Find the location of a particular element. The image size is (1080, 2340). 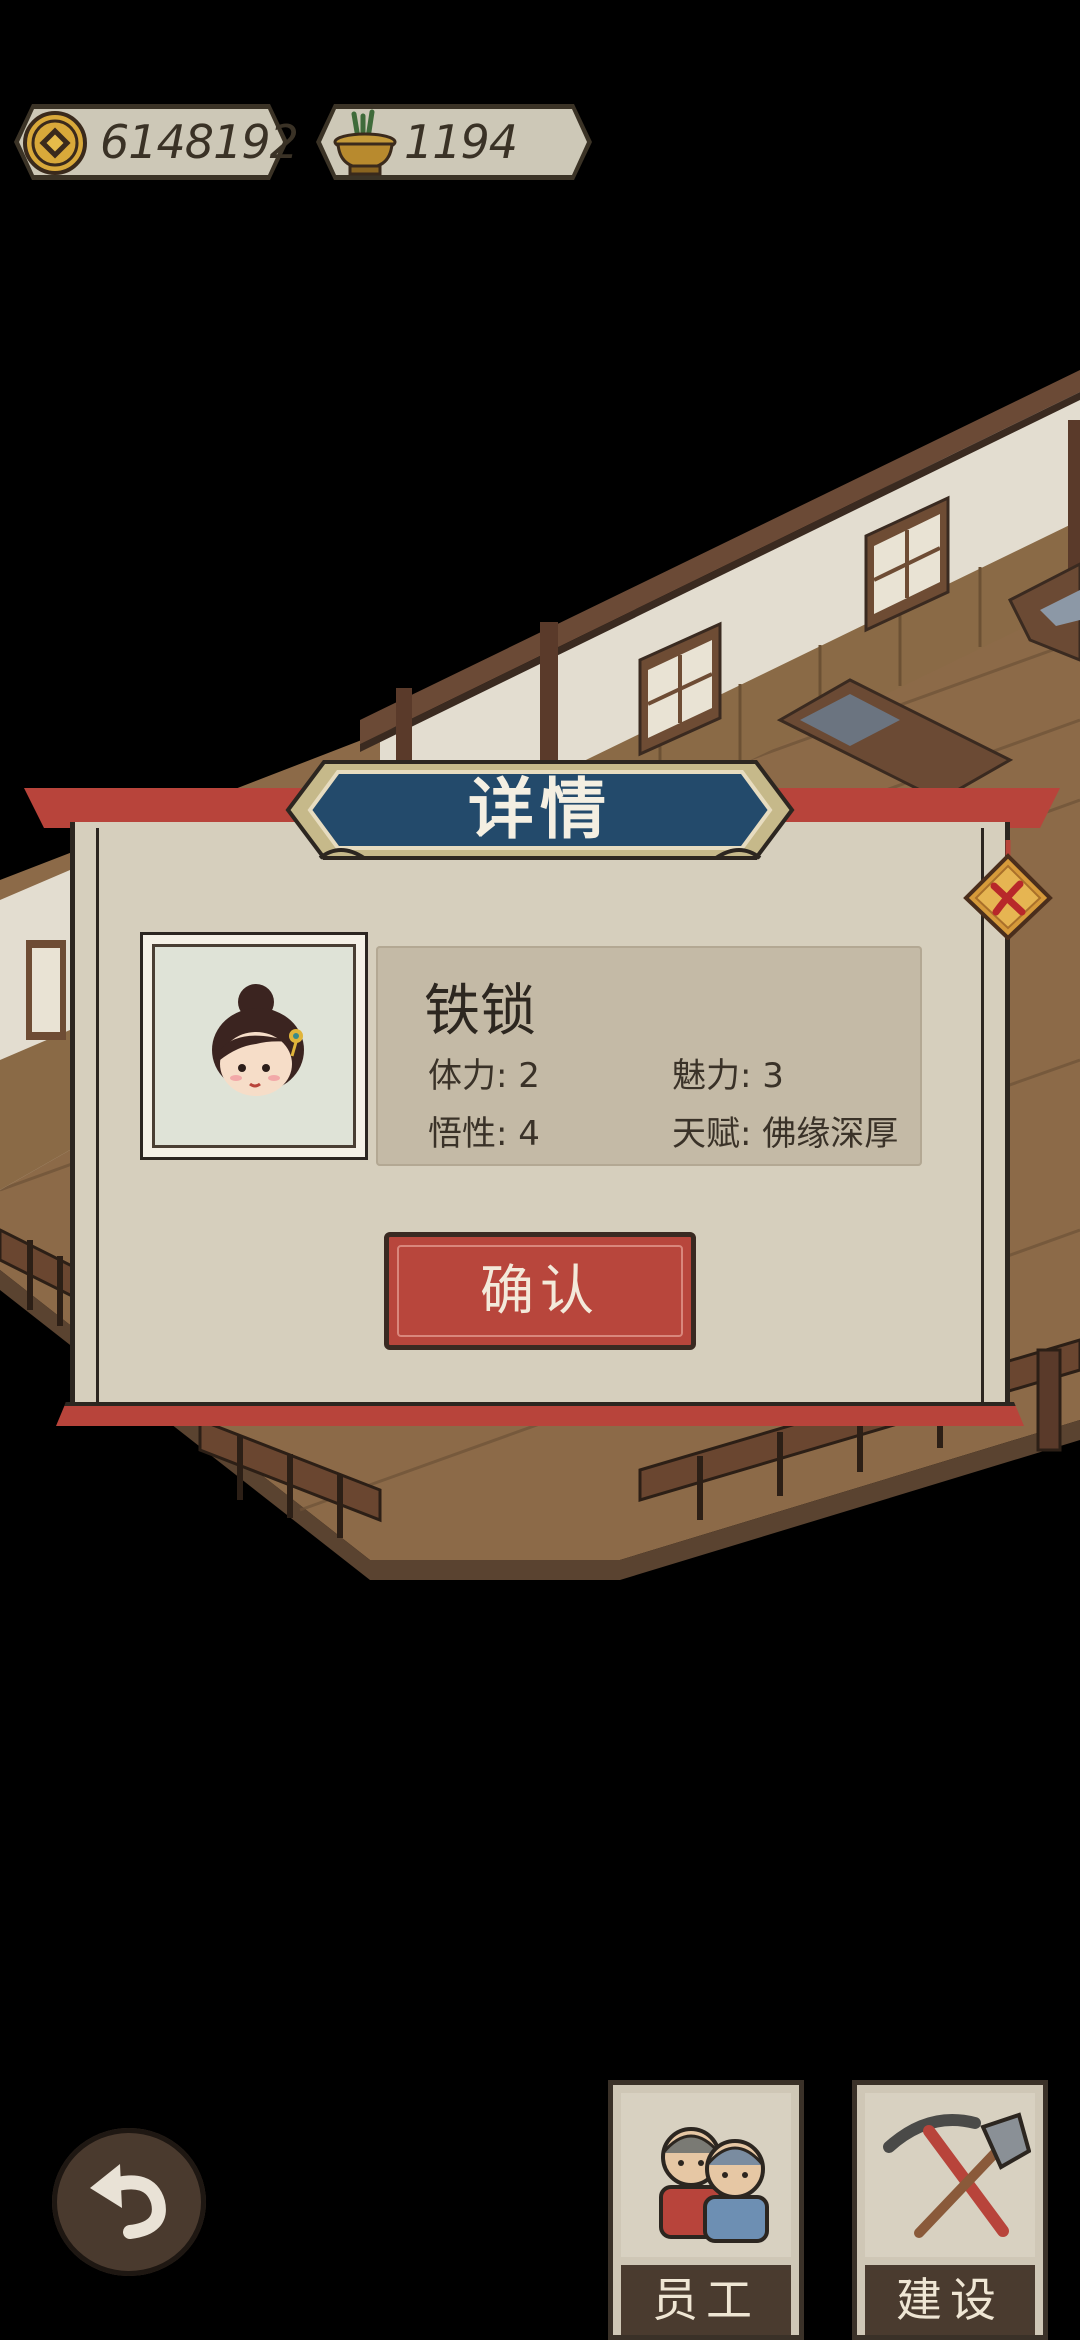

stat-comprehension-label: 悟性: is located at coordinates (468, 1134).